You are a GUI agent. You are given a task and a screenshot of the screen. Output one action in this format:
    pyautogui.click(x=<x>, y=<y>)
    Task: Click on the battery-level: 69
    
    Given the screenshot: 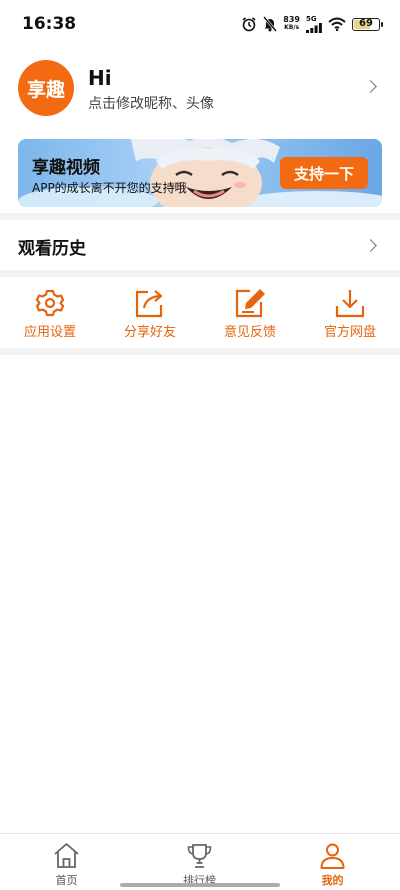 What is the action you would take?
    pyautogui.click(x=366, y=23)
    